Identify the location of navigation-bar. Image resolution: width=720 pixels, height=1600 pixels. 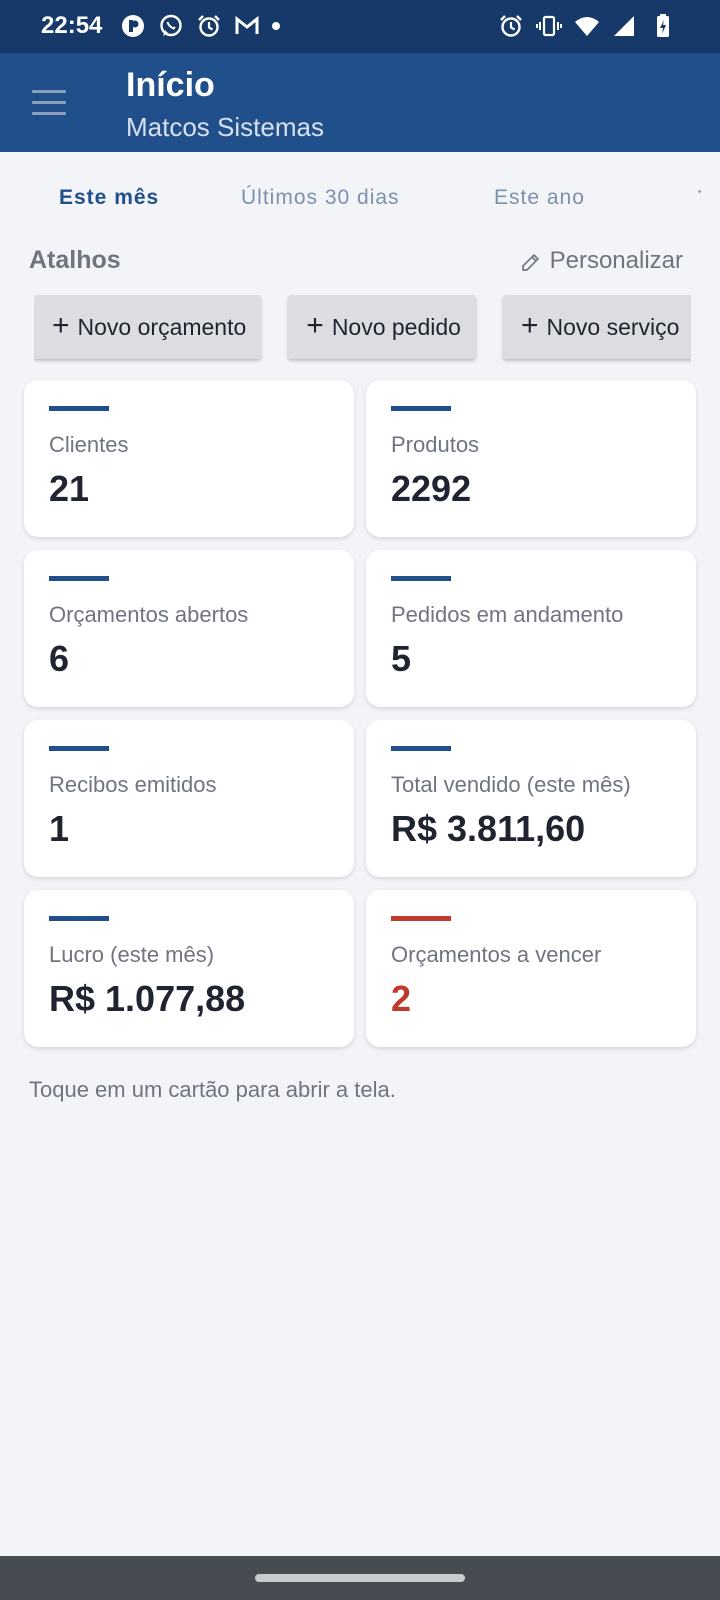
(360, 1578).